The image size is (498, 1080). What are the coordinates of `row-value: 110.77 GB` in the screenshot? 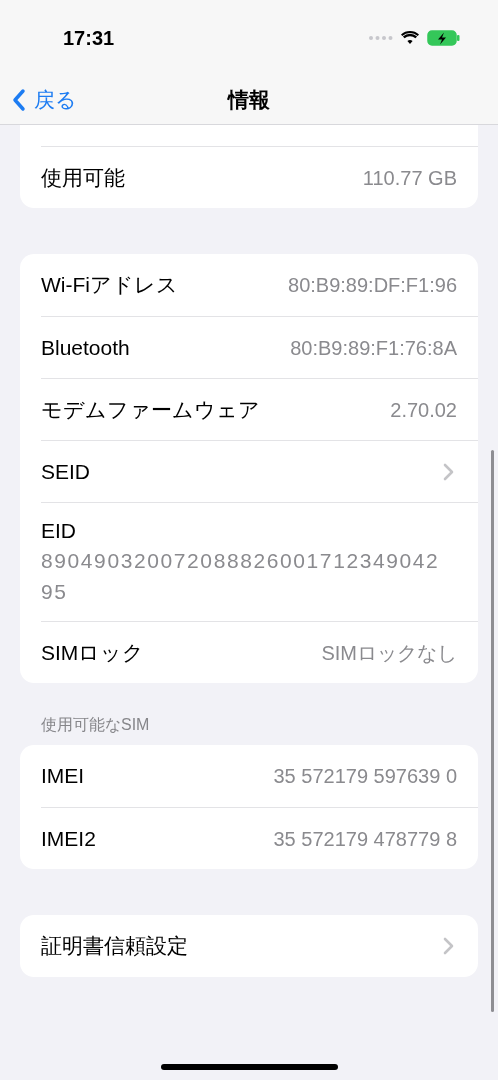 It's located at (409, 178).